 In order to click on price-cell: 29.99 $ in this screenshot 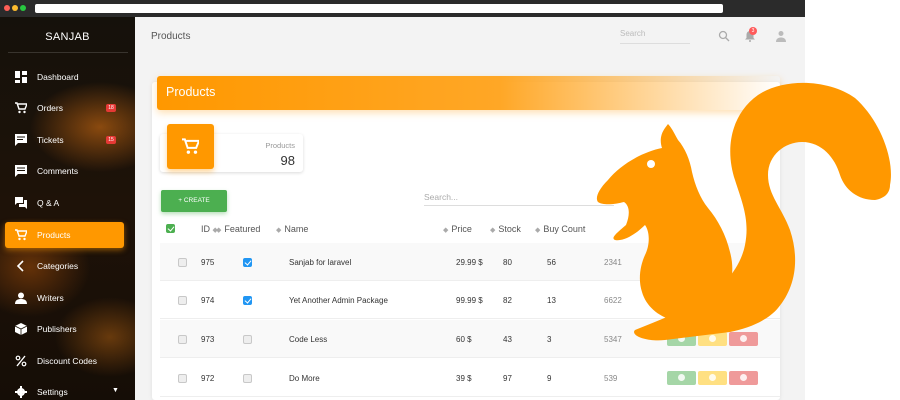, I will do `click(469, 262)`.